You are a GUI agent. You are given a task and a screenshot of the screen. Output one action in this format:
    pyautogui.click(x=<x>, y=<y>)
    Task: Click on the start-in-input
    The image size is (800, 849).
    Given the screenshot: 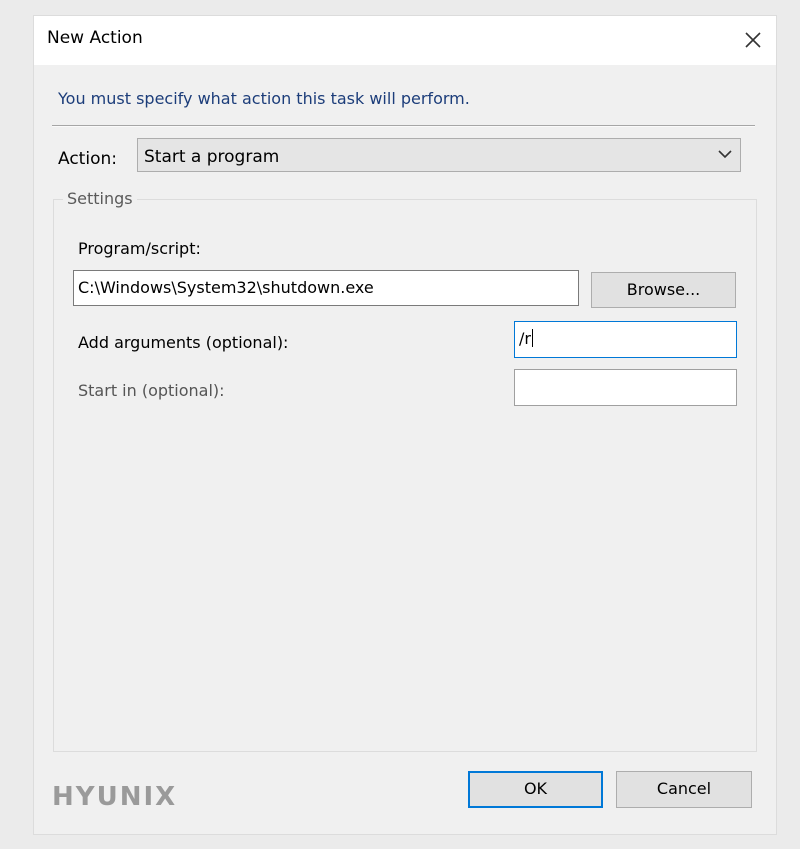 What is the action you would take?
    pyautogui.click(x=625, y=387)
    